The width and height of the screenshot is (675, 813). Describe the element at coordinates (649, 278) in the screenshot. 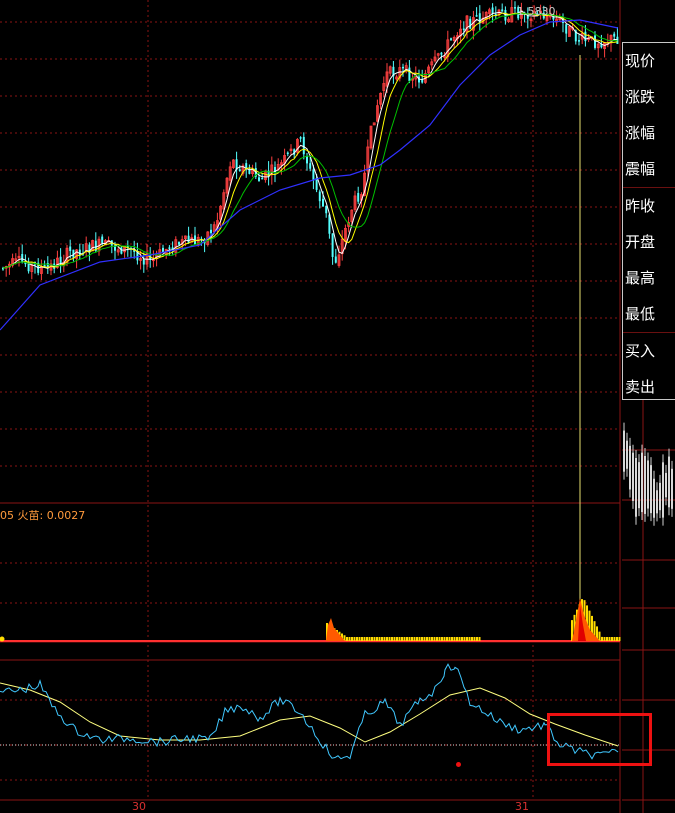

I see `info-high: 最高` at that location.